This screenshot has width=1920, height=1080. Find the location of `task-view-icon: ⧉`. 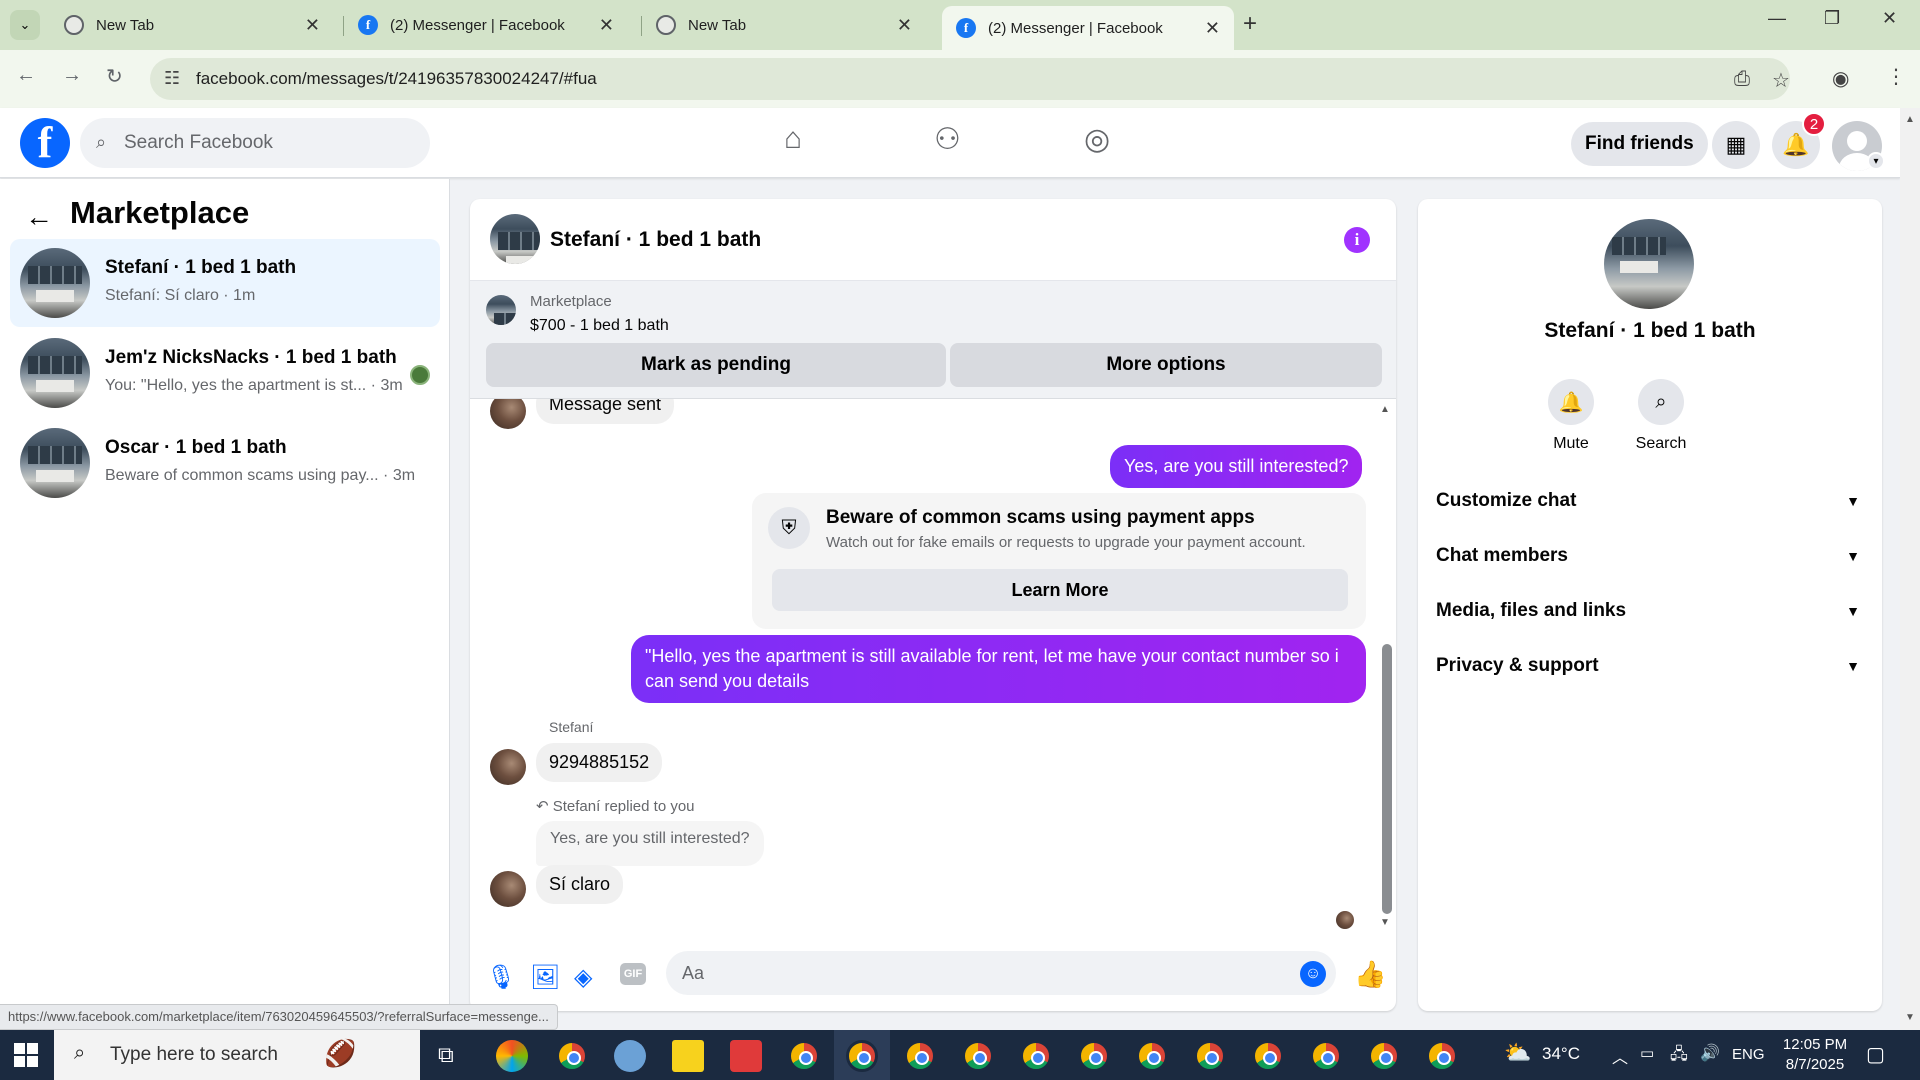

task-view-icon: ⧉ is located at coordinates (446, 1055).